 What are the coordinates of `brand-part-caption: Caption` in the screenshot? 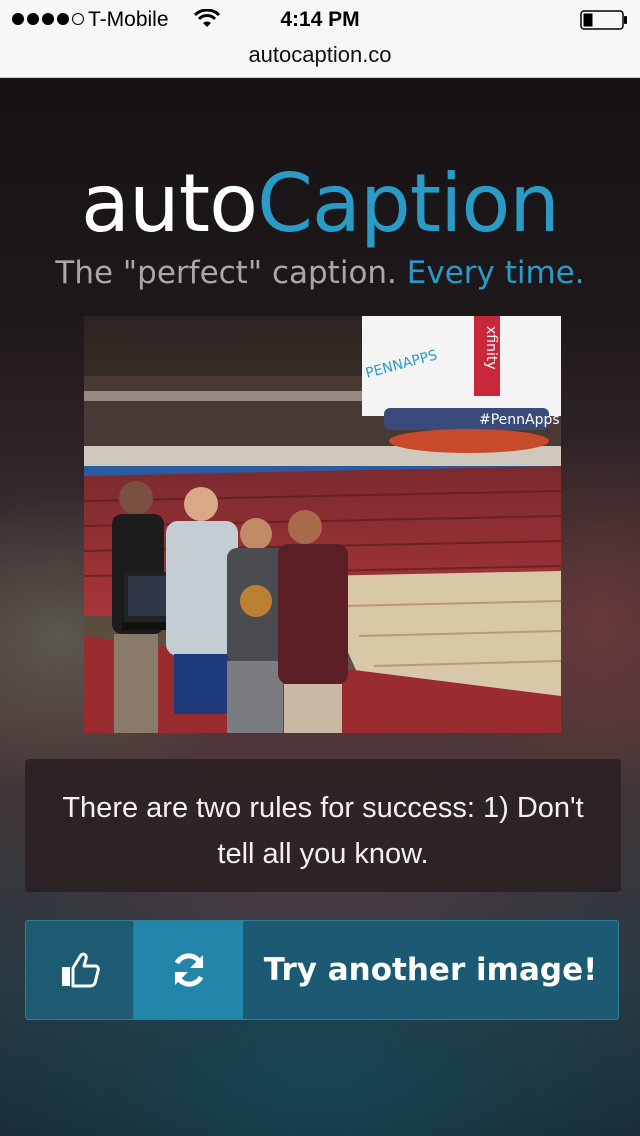 It's located at (408, 203).